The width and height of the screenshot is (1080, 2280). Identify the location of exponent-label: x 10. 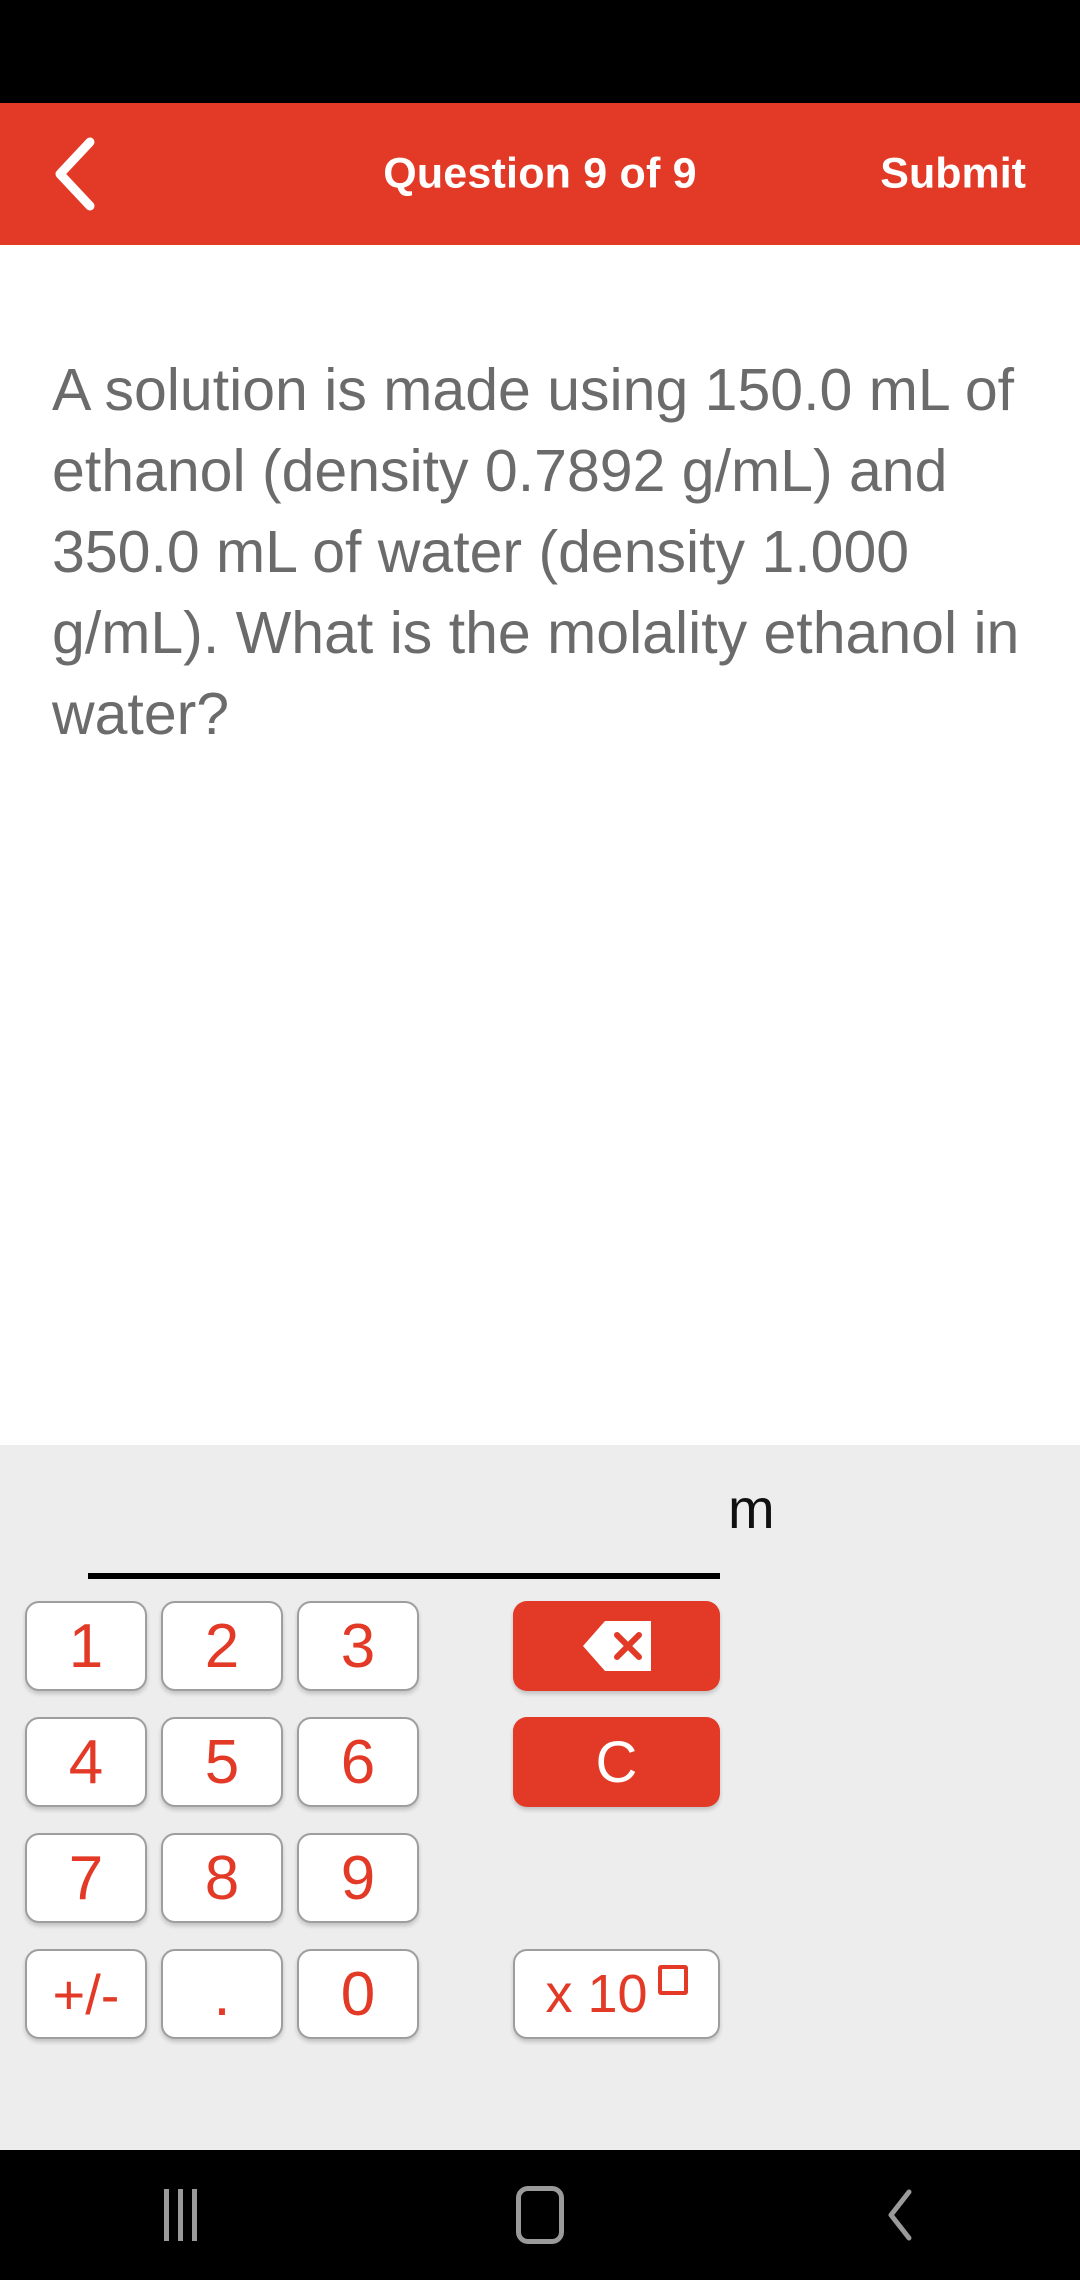
(616, 1994).